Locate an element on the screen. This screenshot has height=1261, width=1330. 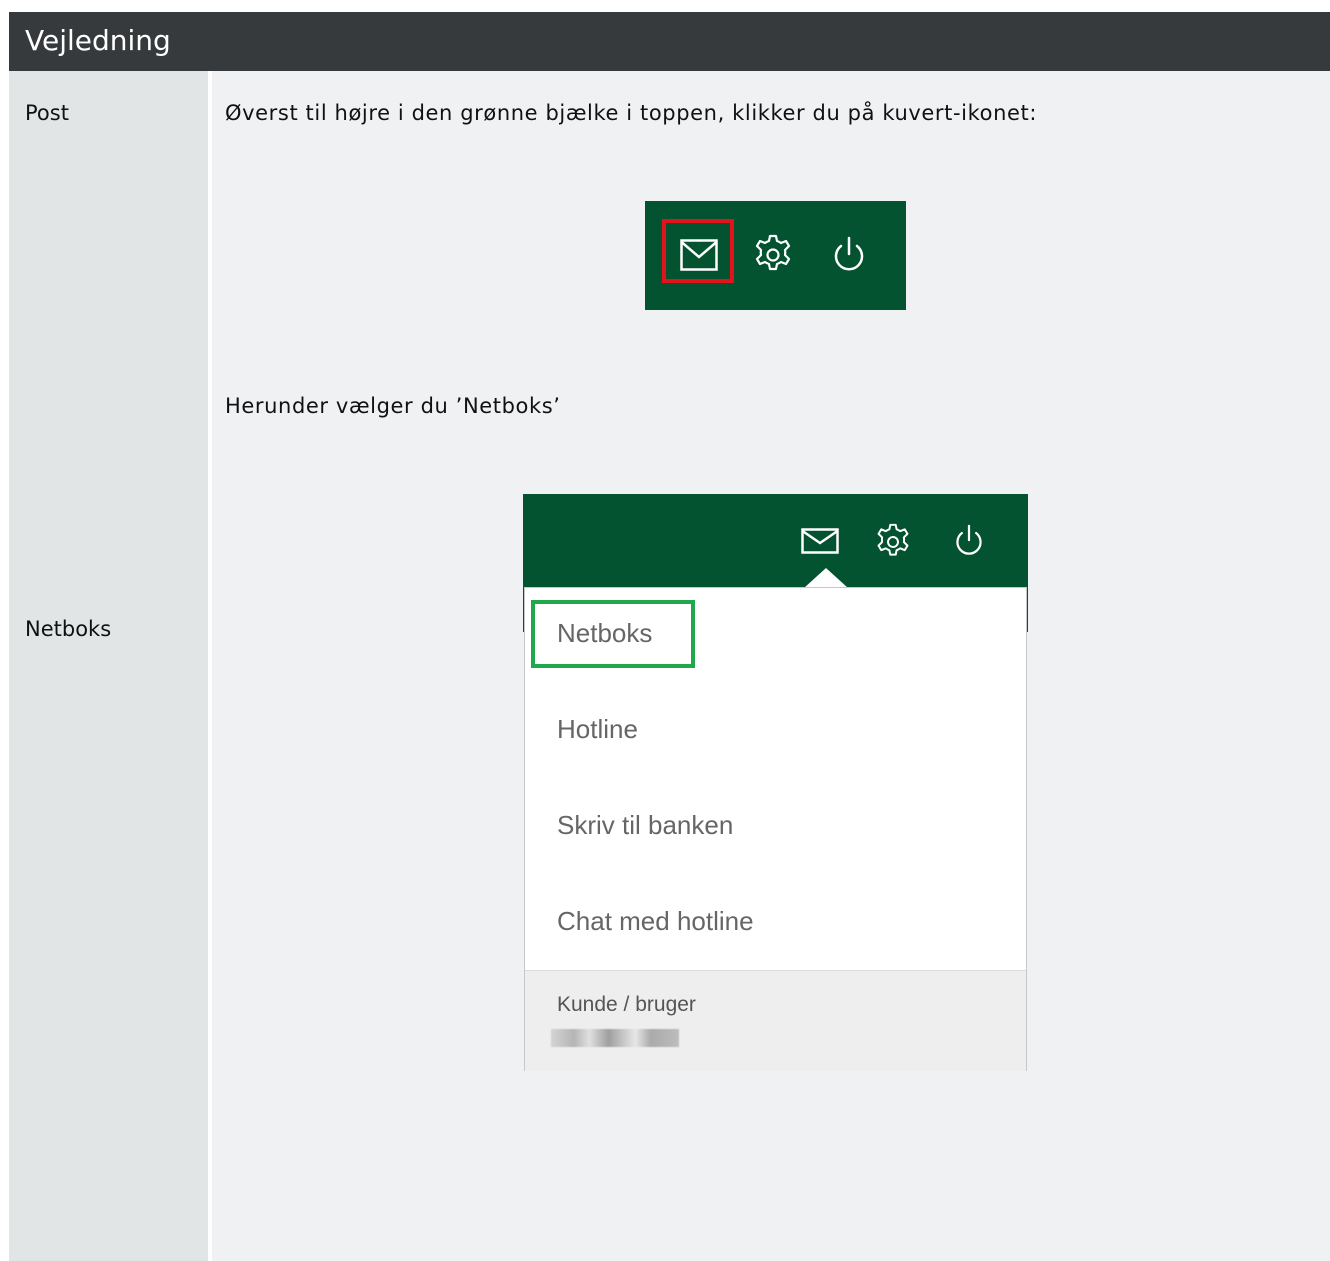
menu-item-chat-med-hotline: Chat med hotline is located at coordinates (655, 921).